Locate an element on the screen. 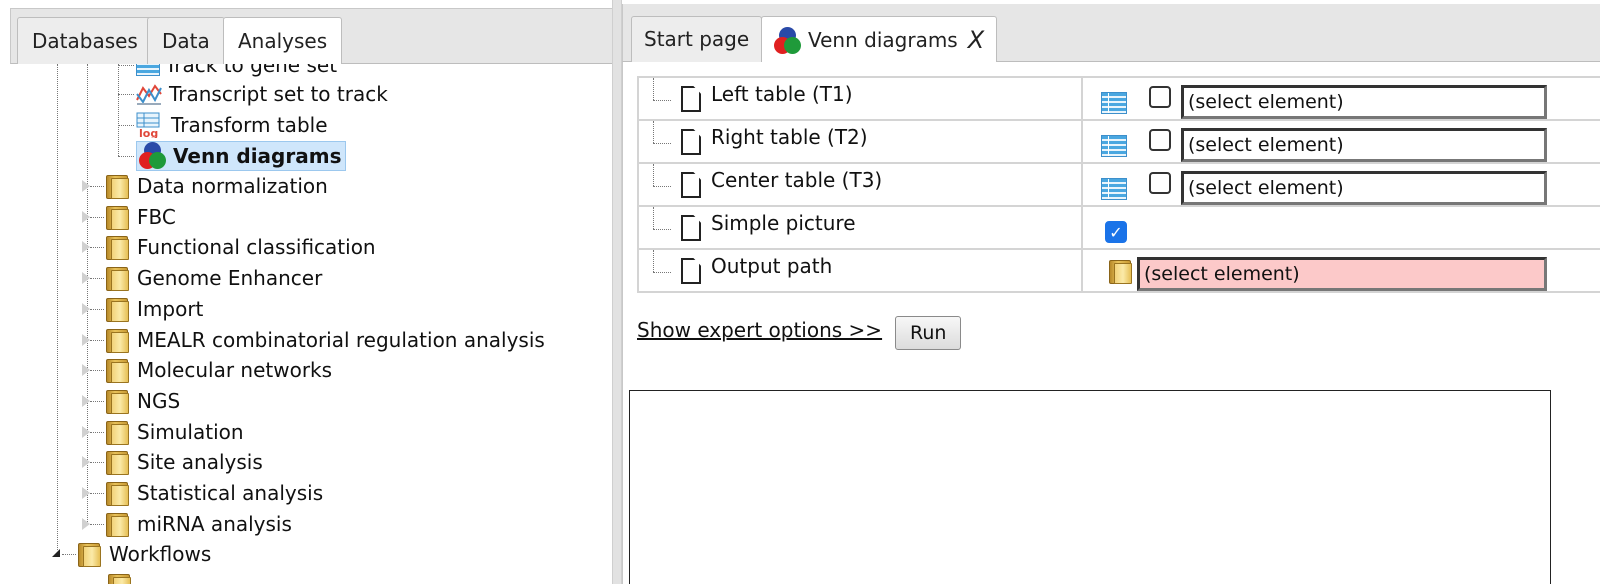  expander-open-icon is located at coordinates (56, 553).